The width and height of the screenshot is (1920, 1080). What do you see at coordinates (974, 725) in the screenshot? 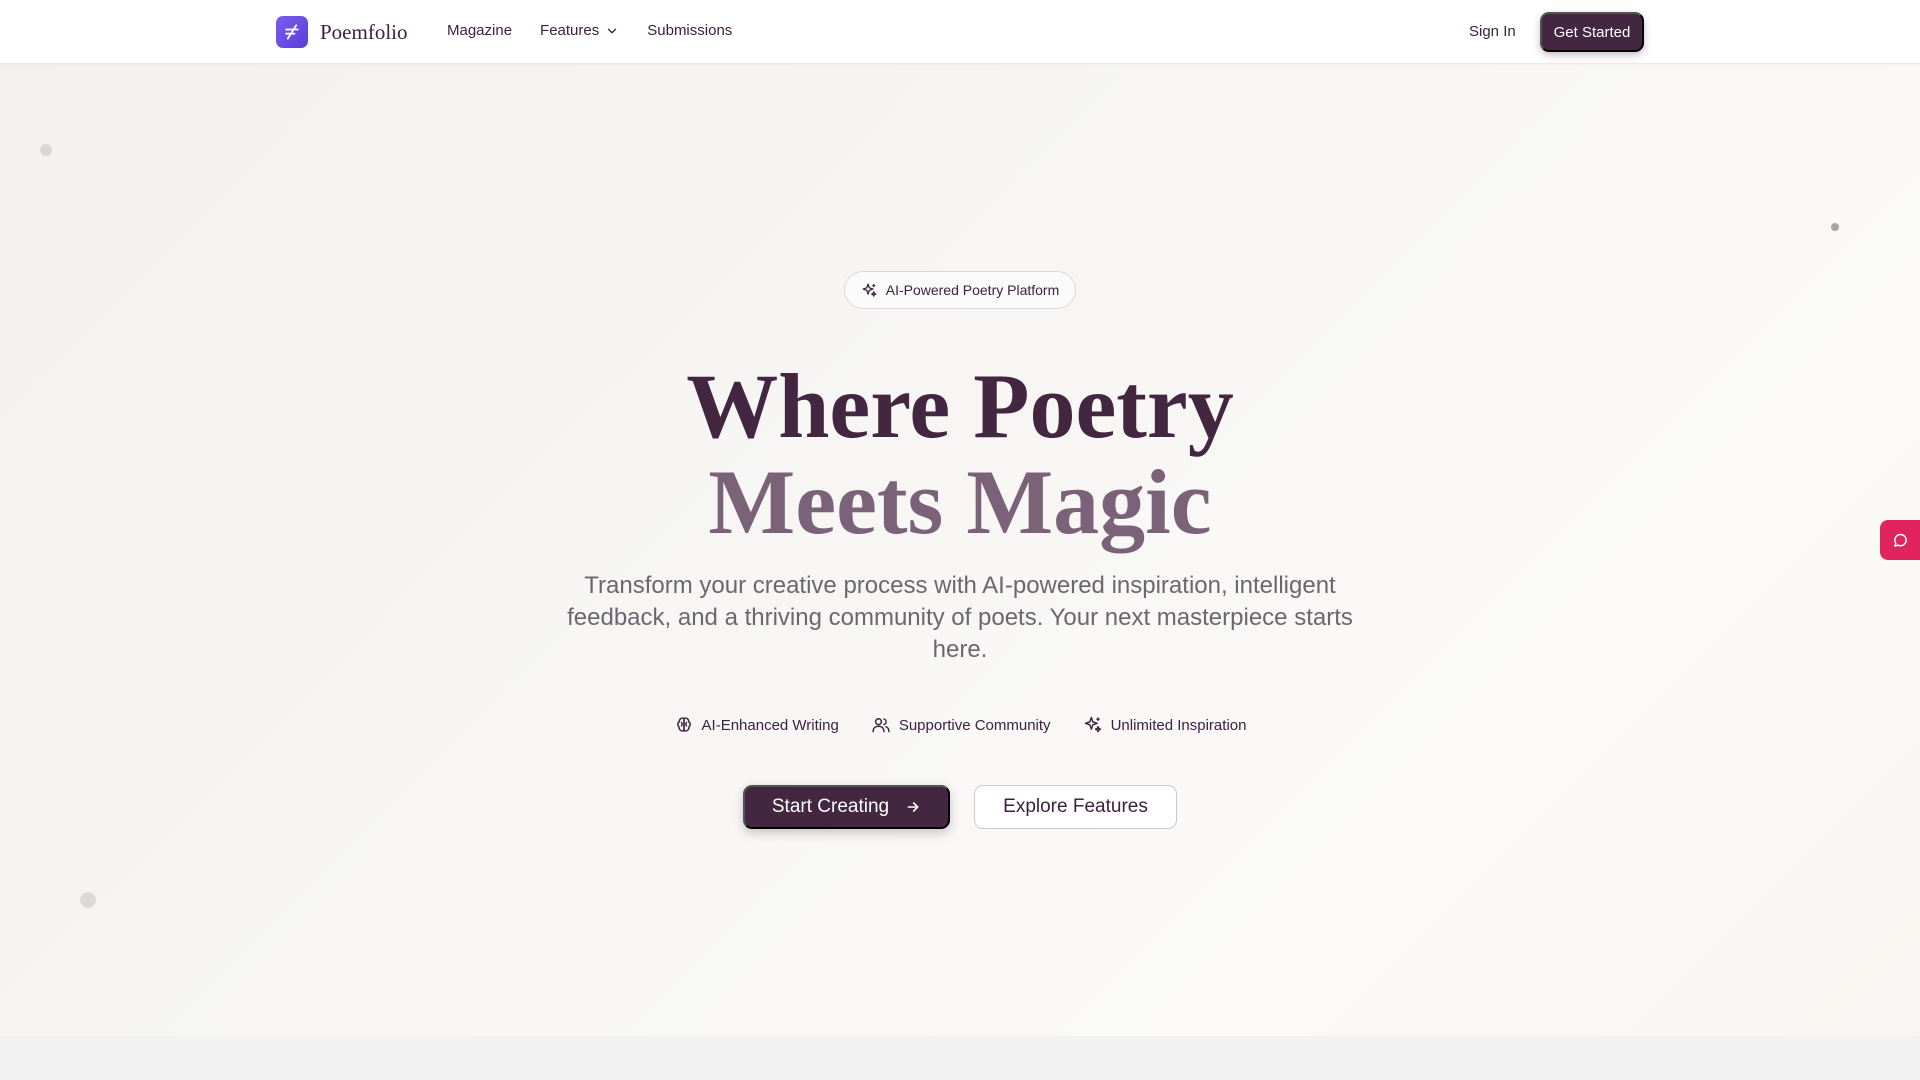
I see `feature-label: Supportive Community` at bounding box center [974, 725].